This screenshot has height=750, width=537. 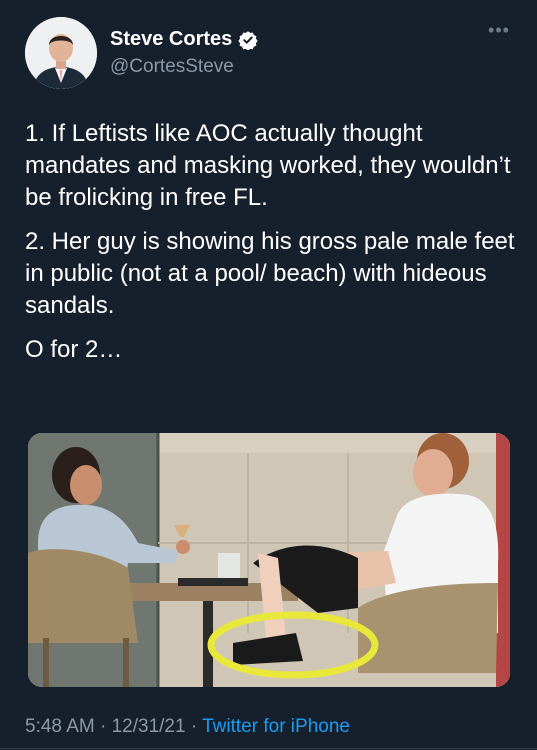 I want to click on tweet-meta: 5:48 AM · 12/31/21 · Twitter for iPhone, so click(x=187, y=727).